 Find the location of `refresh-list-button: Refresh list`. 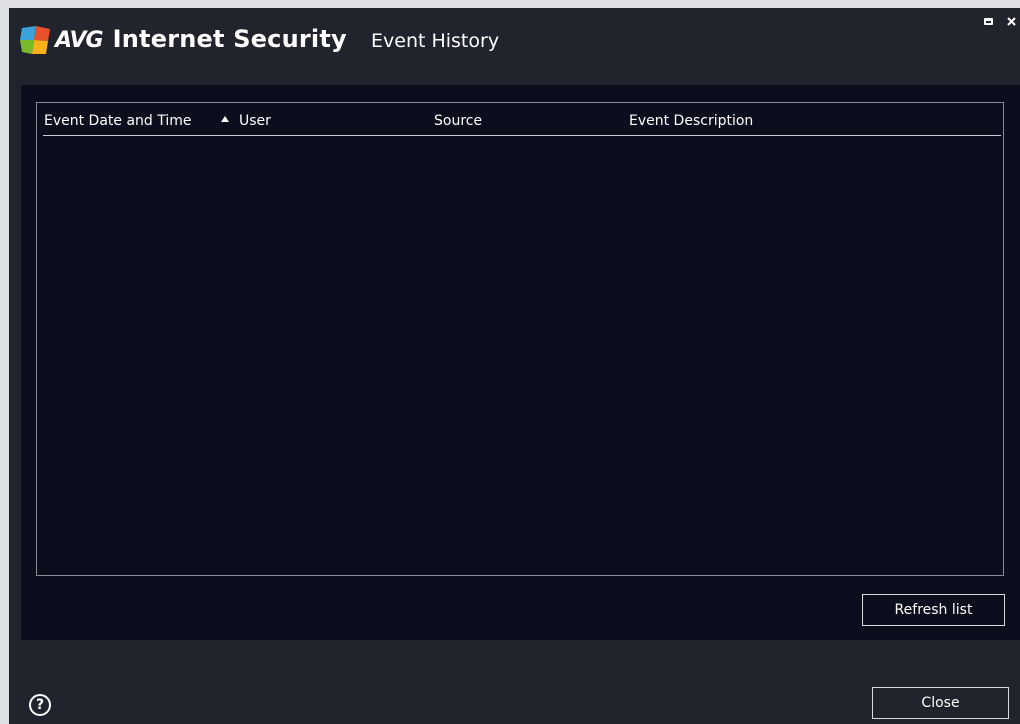

refresh-list-button: Refresh list is located at coordinates (933, 610).